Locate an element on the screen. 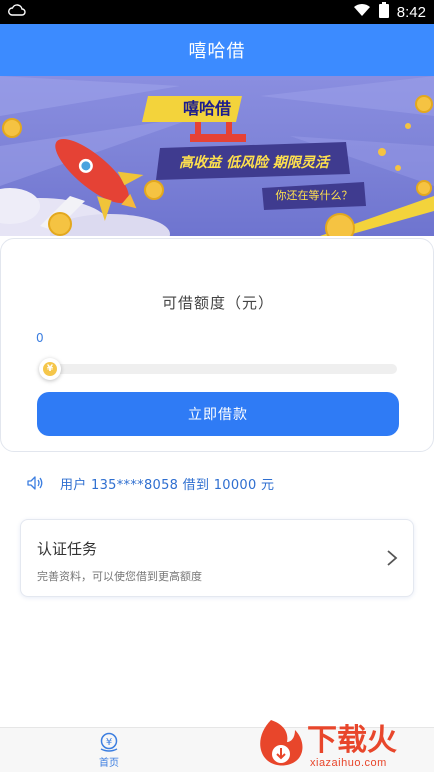 Image resolution: width=434 pixels, height=772 pixels. verification-task-card: 认证任务 完善资料，可以使您借到更高额度 is located at coordinates (217, 558).